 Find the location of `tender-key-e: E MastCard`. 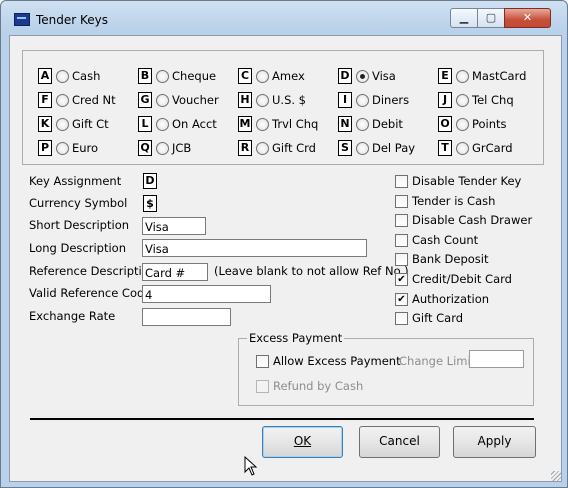

tender-key-e: E MastCard is located at coordinates (480, 76).